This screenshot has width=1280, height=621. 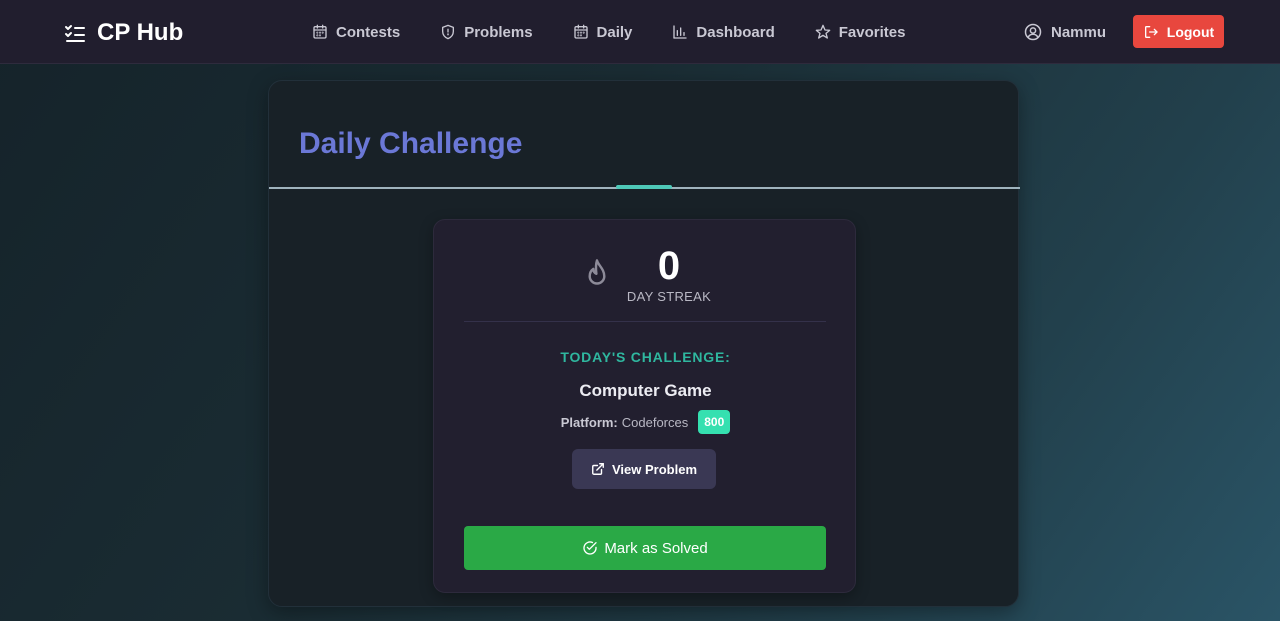 I want to click on title-accent-bar, so click(x=644, y=187).